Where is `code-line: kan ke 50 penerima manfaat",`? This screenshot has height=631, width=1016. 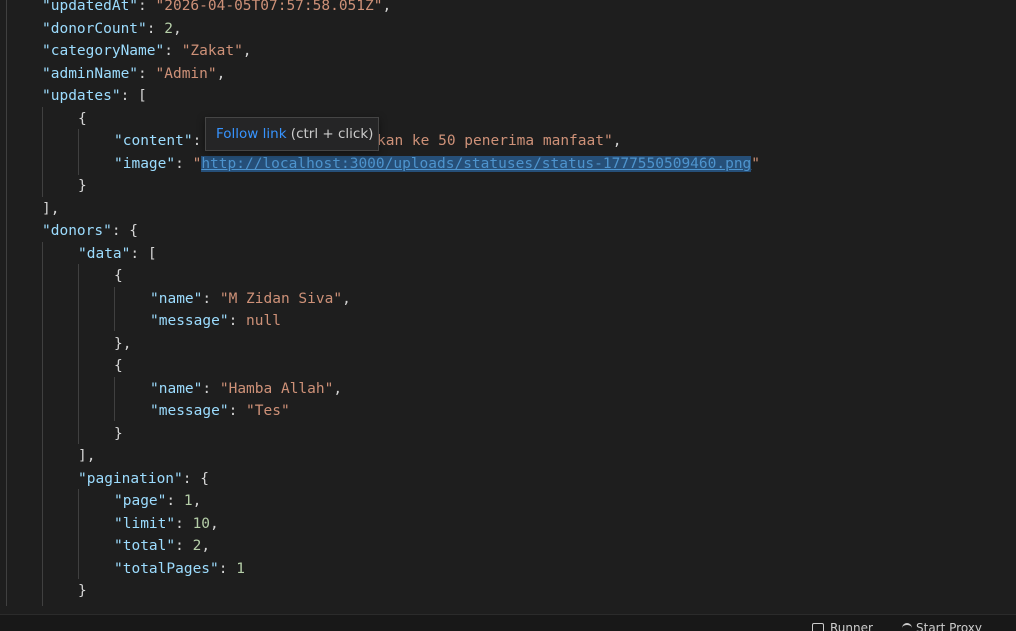 code-line: kan ke 50 penerima manfaat", is located at coordinates (499, 141).